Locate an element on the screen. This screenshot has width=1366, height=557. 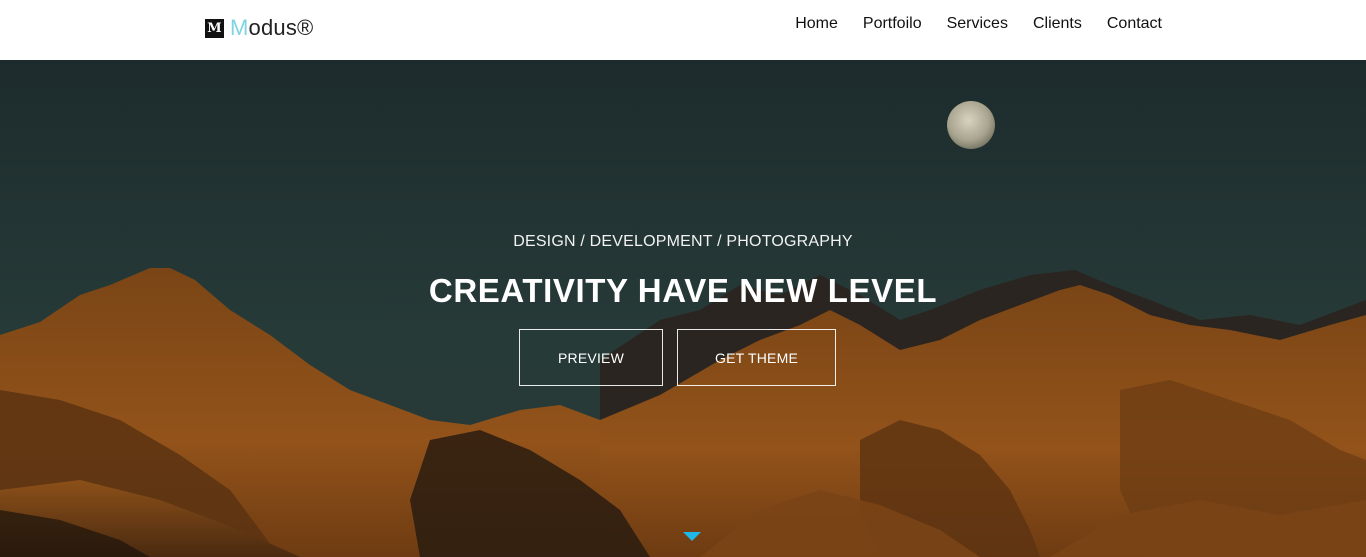
nav-item-portfolio: Portfoilo is located at coordinates (892, 24).